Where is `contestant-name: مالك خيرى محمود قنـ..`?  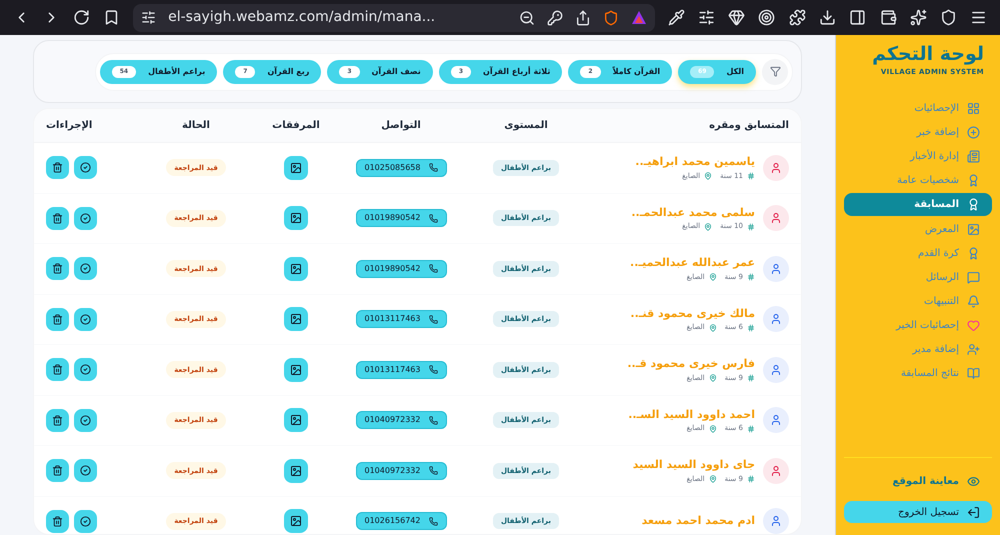
contestant-name: مالك خيرى محمود قنـ.. is located at coordinates (692, 314).